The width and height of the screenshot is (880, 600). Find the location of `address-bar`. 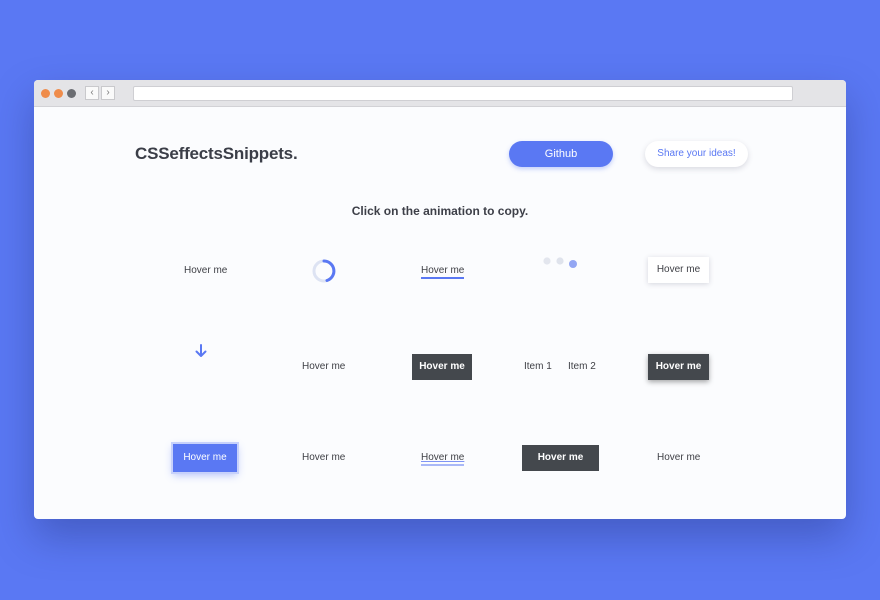

address-bar is located at coordinates (463, 93).